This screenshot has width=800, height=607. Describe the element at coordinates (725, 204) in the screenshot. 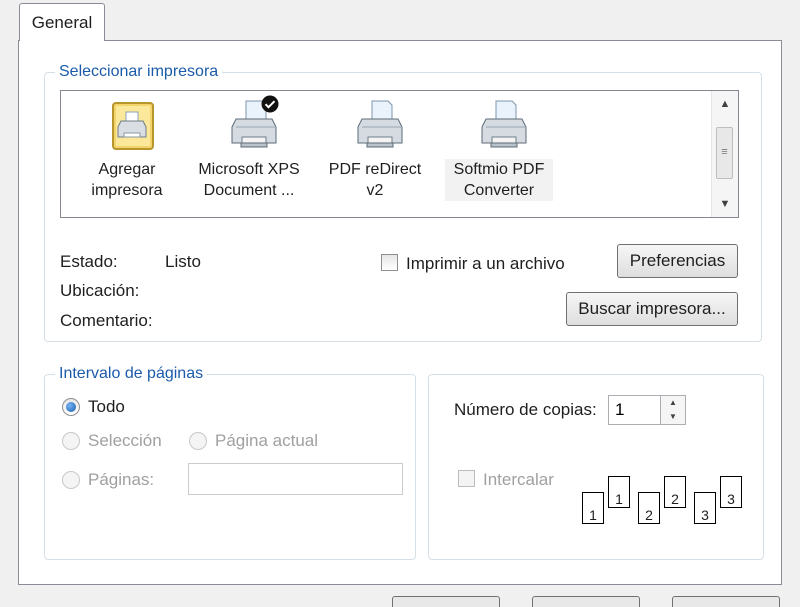

I see `scroll-down-arrow-icon: ▼` at that location.